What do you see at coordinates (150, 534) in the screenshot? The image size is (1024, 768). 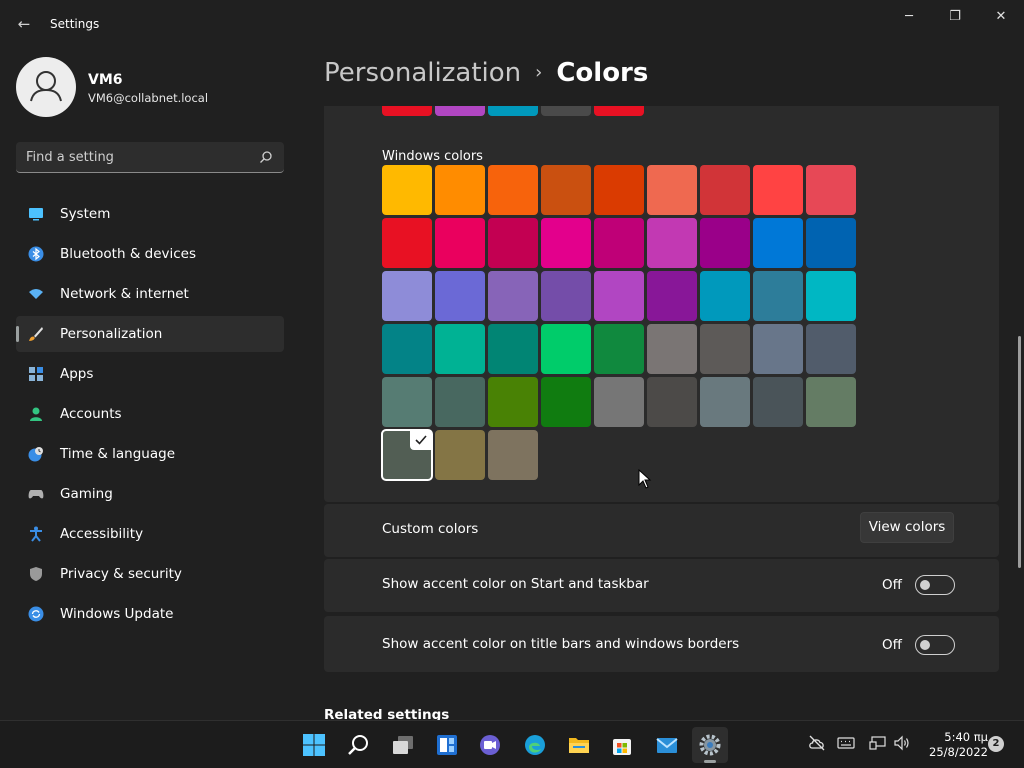 I see `sidebar-item-accessibility: Accessibility` at bounding box center [150, 534].